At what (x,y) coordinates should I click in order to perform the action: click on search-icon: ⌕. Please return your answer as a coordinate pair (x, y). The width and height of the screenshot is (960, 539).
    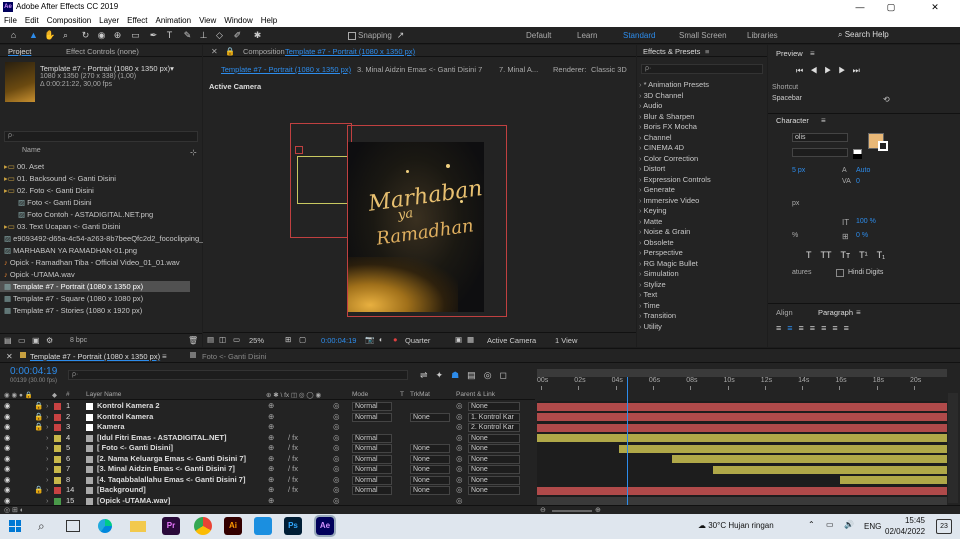
    Looking at the image, I should click on (41, 526).